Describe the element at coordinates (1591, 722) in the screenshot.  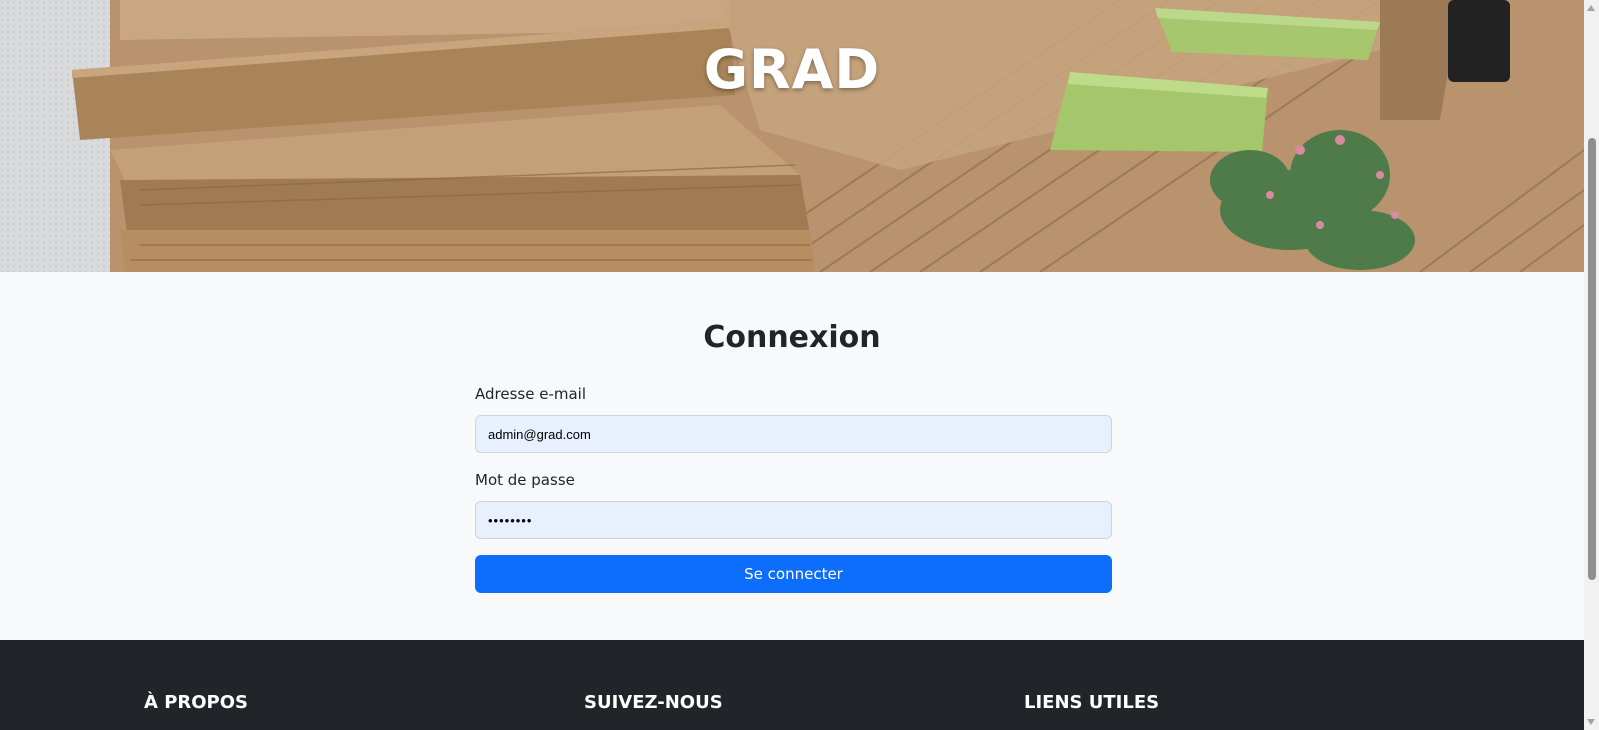
I see `scroll-down-arrow-icon` at that location.